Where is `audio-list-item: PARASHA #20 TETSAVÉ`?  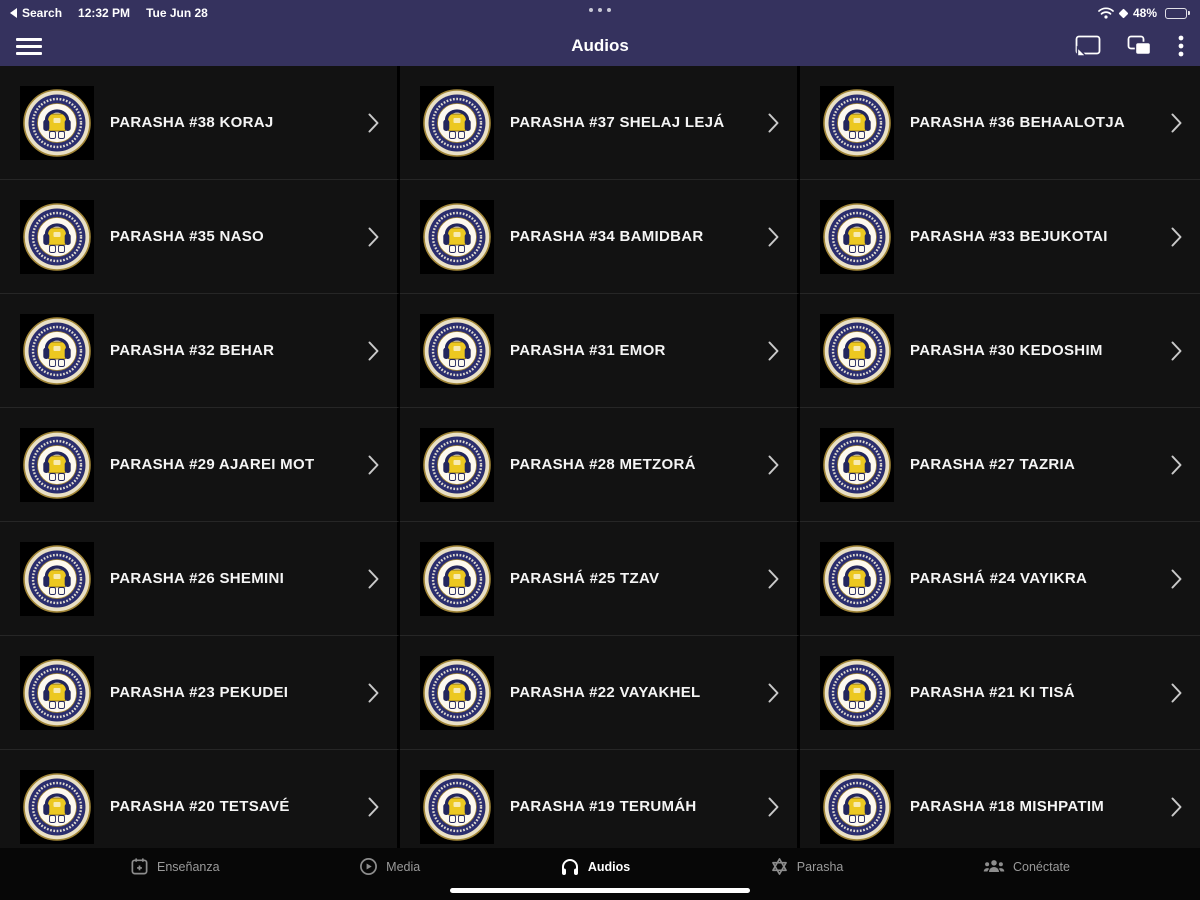
audio-list-item: PARASHA #20 TETSAVÉ is located at coordinates (200, 799).